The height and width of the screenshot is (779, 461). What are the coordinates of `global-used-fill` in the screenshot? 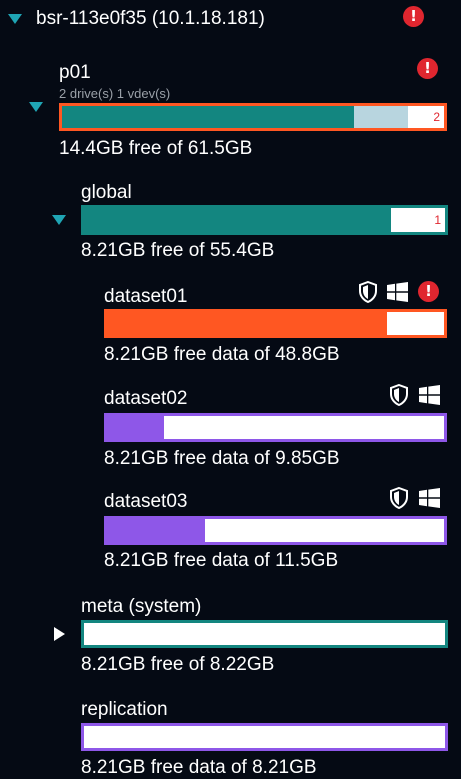 It's located at (237, 220).